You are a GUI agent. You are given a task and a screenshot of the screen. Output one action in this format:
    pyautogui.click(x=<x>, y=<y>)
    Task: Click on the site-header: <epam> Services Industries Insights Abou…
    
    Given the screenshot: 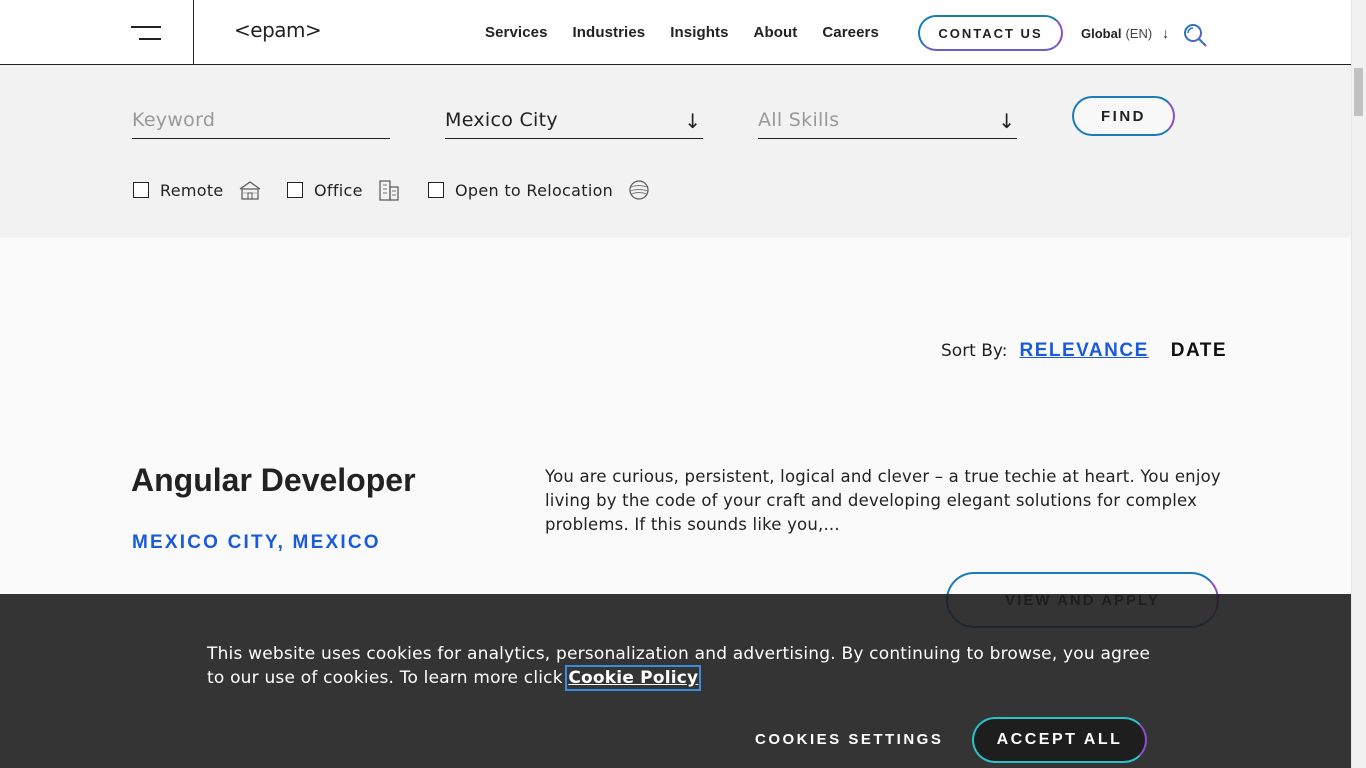 What is the action you would take?
    pyautogui.click(x=675, y=32)
    